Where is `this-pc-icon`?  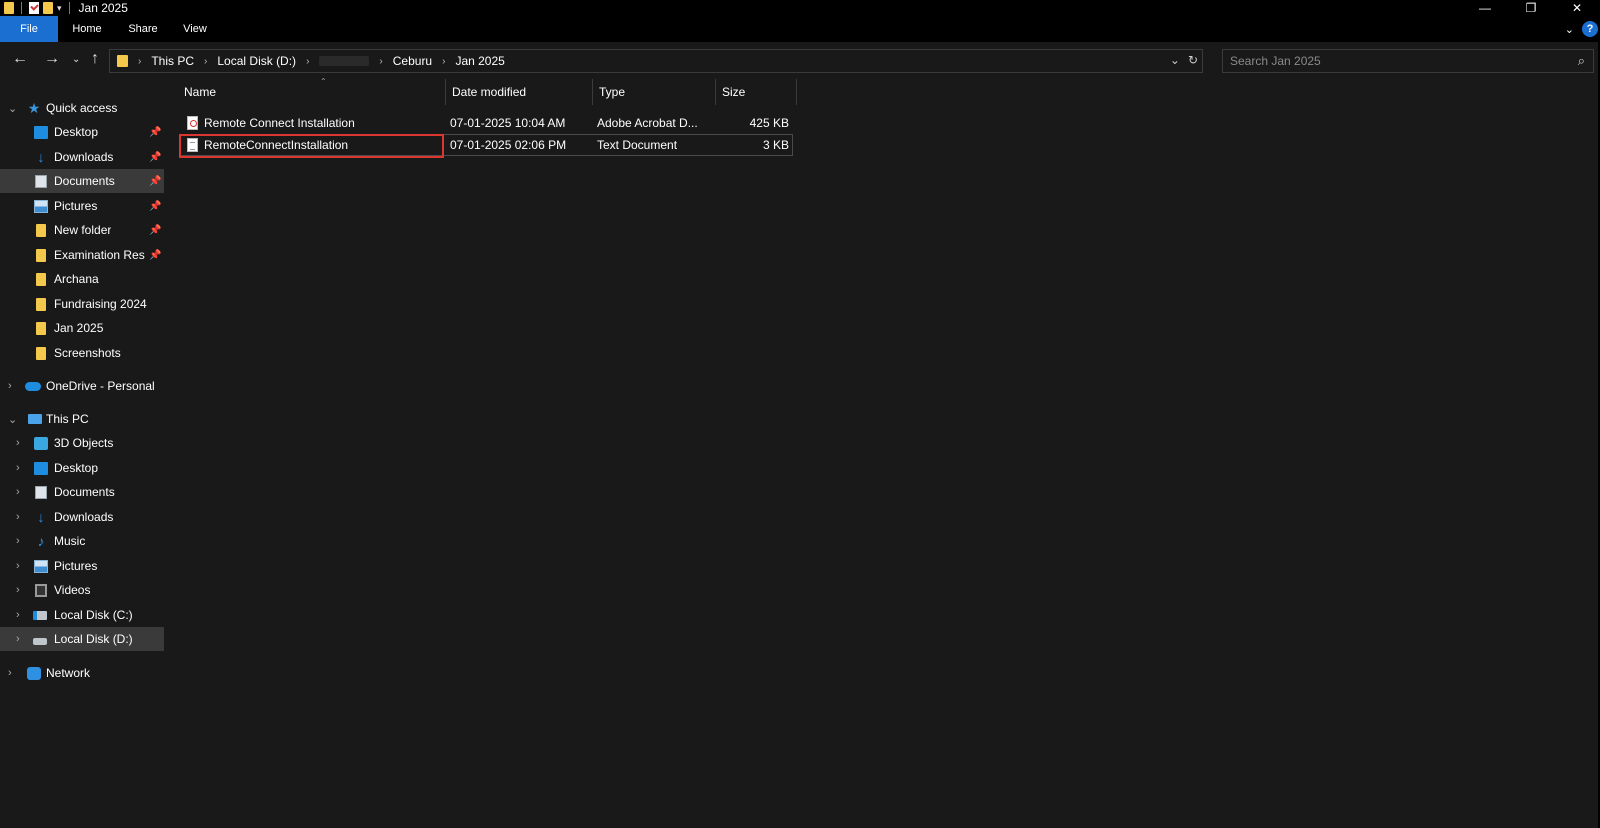
this-pc-icon is located at coordinates (35, 419).